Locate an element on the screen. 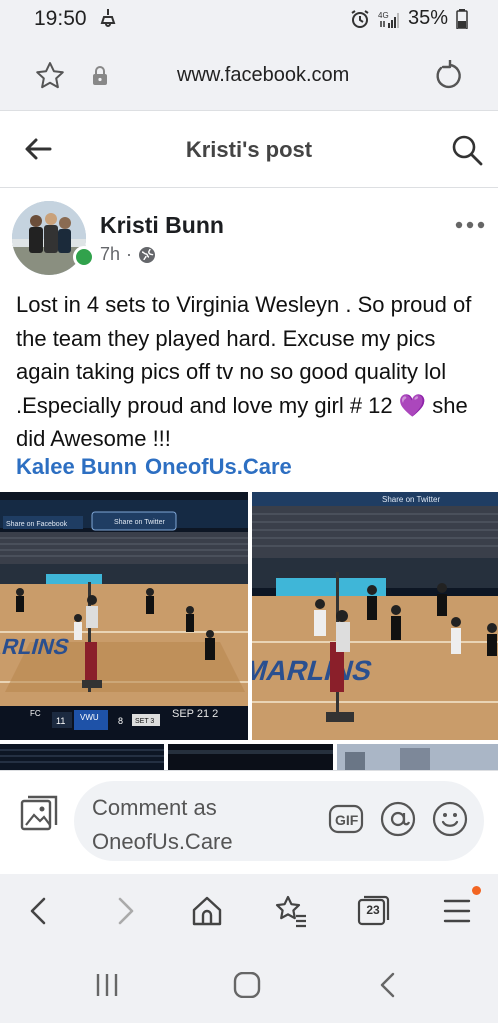 Image resolution: width=498 pixels, height=1023 pixels. more-options-icon is located at coordinates (470, 225).